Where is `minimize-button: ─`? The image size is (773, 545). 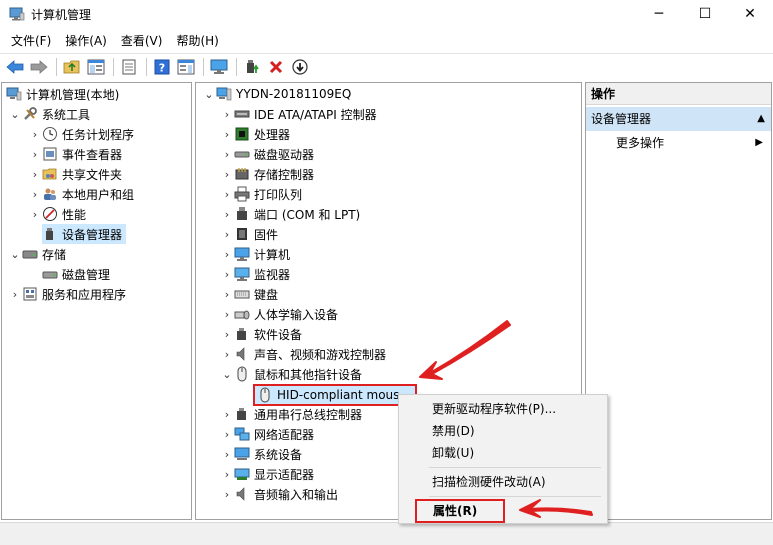 minimize-button: ─ is located at coordinates (659, 14).